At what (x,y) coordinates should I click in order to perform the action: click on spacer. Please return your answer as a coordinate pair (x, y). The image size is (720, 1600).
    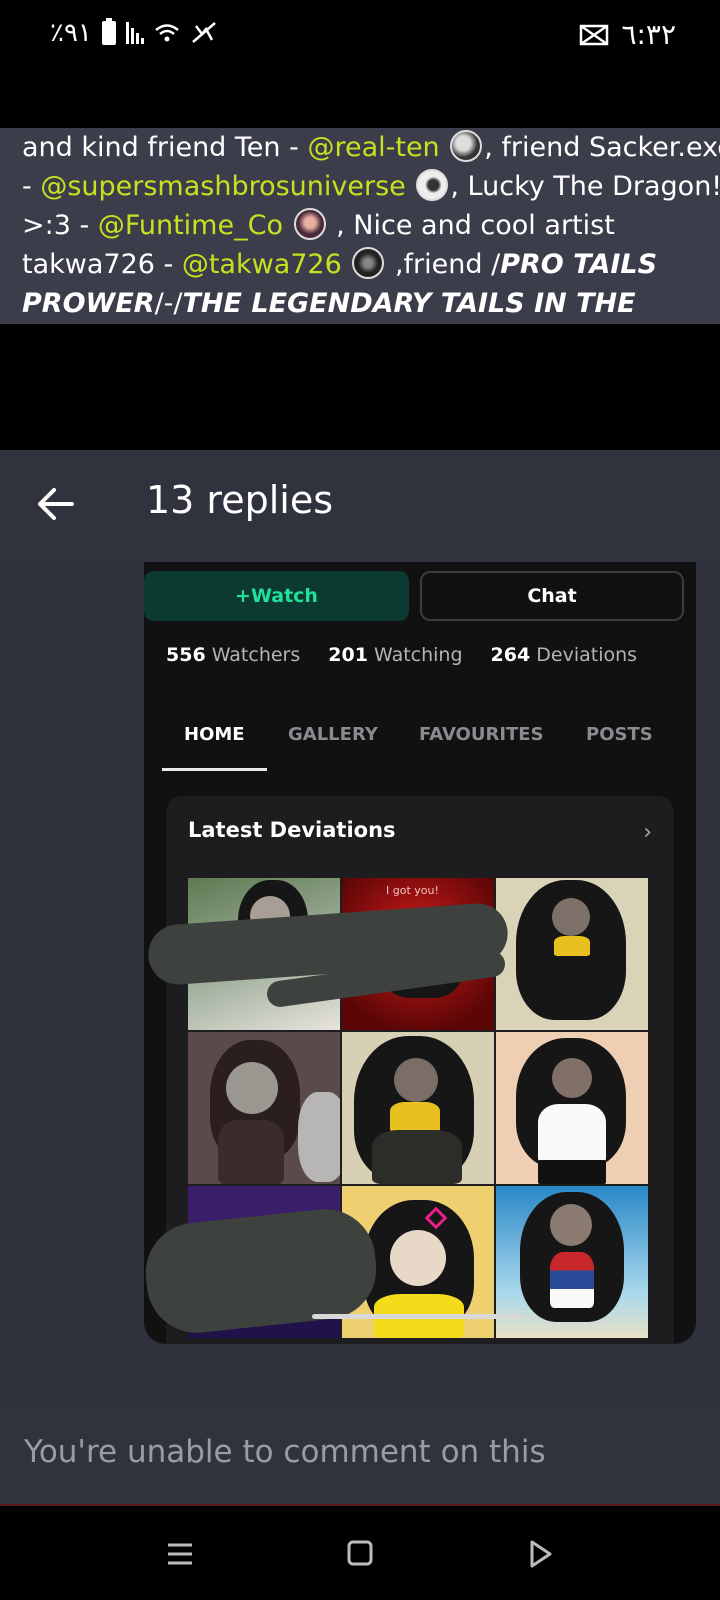
    Looking at the image, I should click on (360, 387).